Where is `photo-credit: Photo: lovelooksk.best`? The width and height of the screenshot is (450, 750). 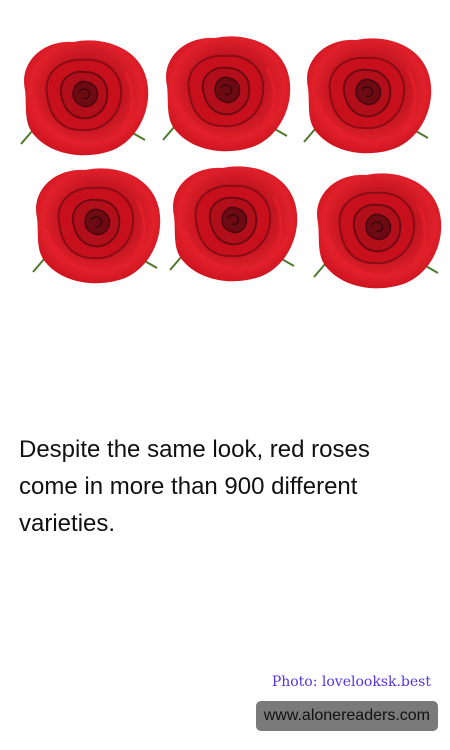
photo-credit: Photo: lovelooksk.best is located at coordinates (351, 682).